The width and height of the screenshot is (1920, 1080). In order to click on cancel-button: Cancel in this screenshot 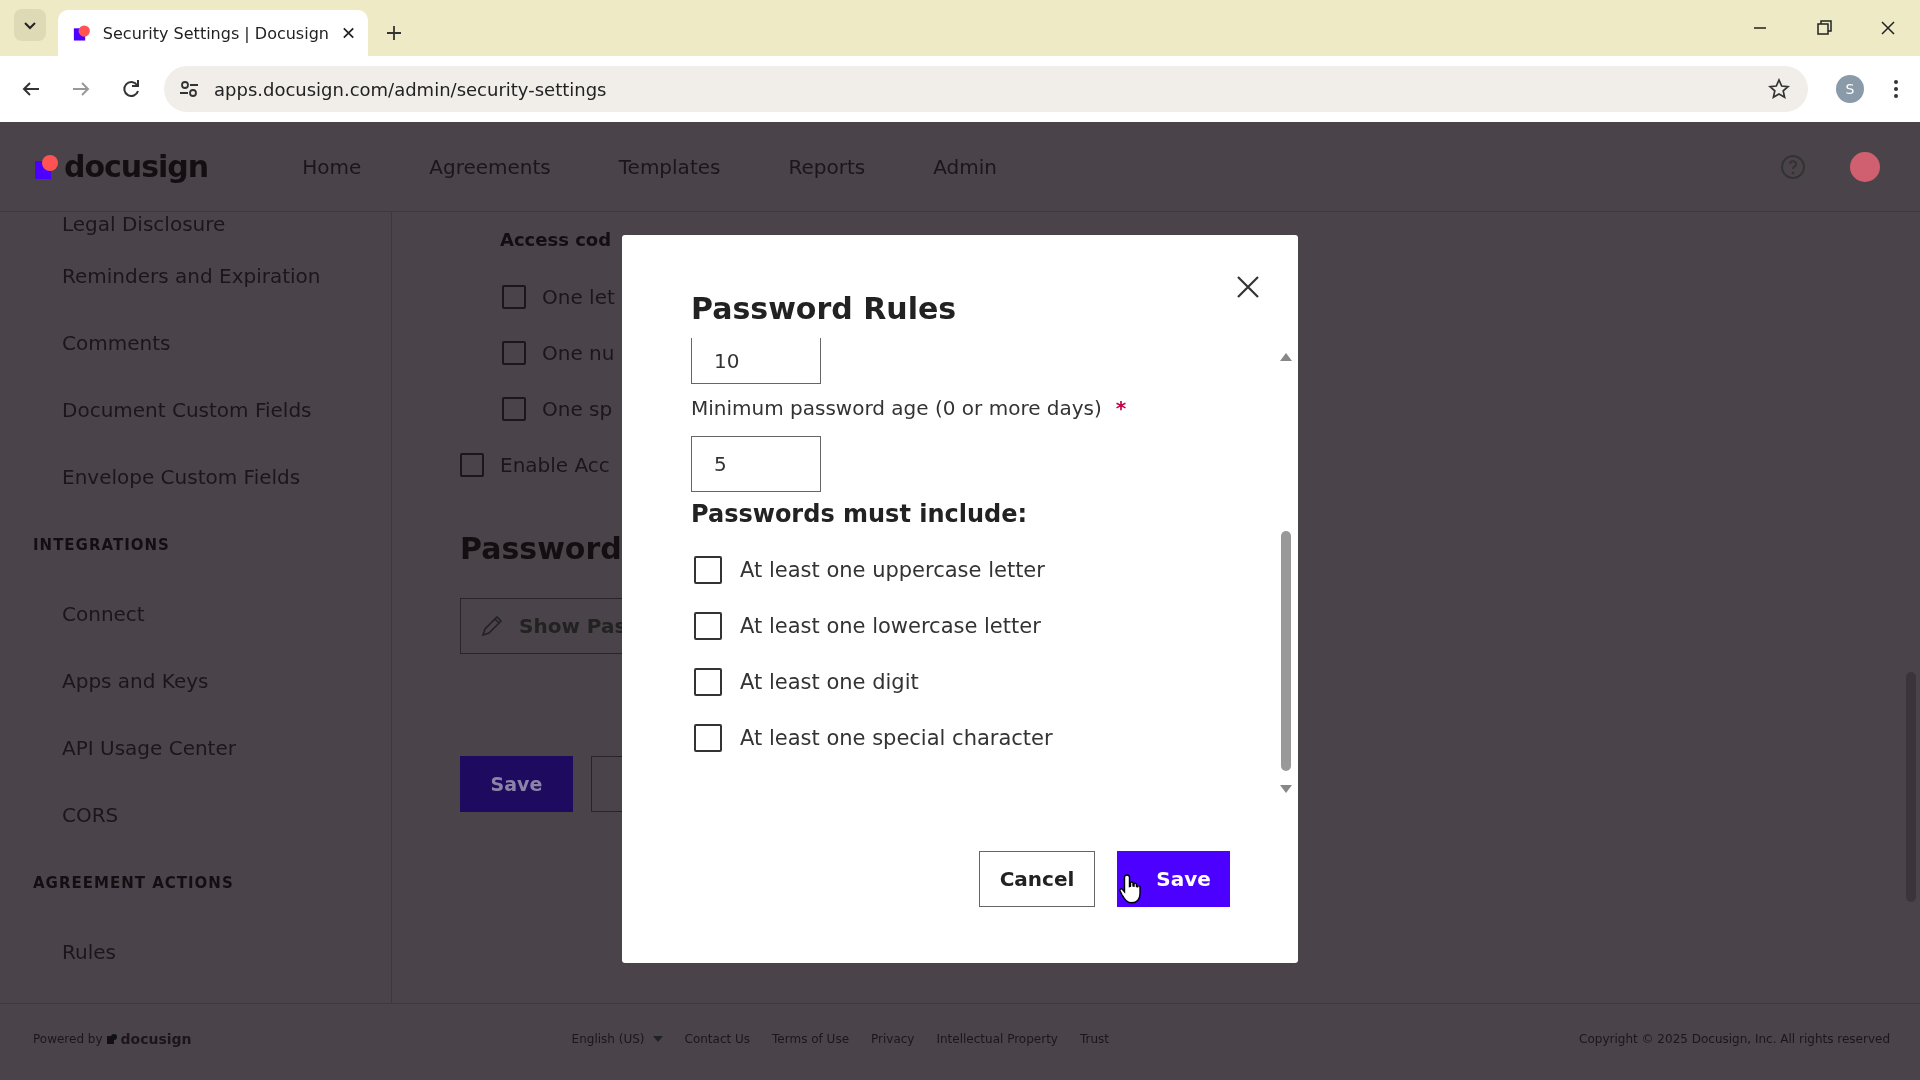, I will do `click(1037, 879)`.